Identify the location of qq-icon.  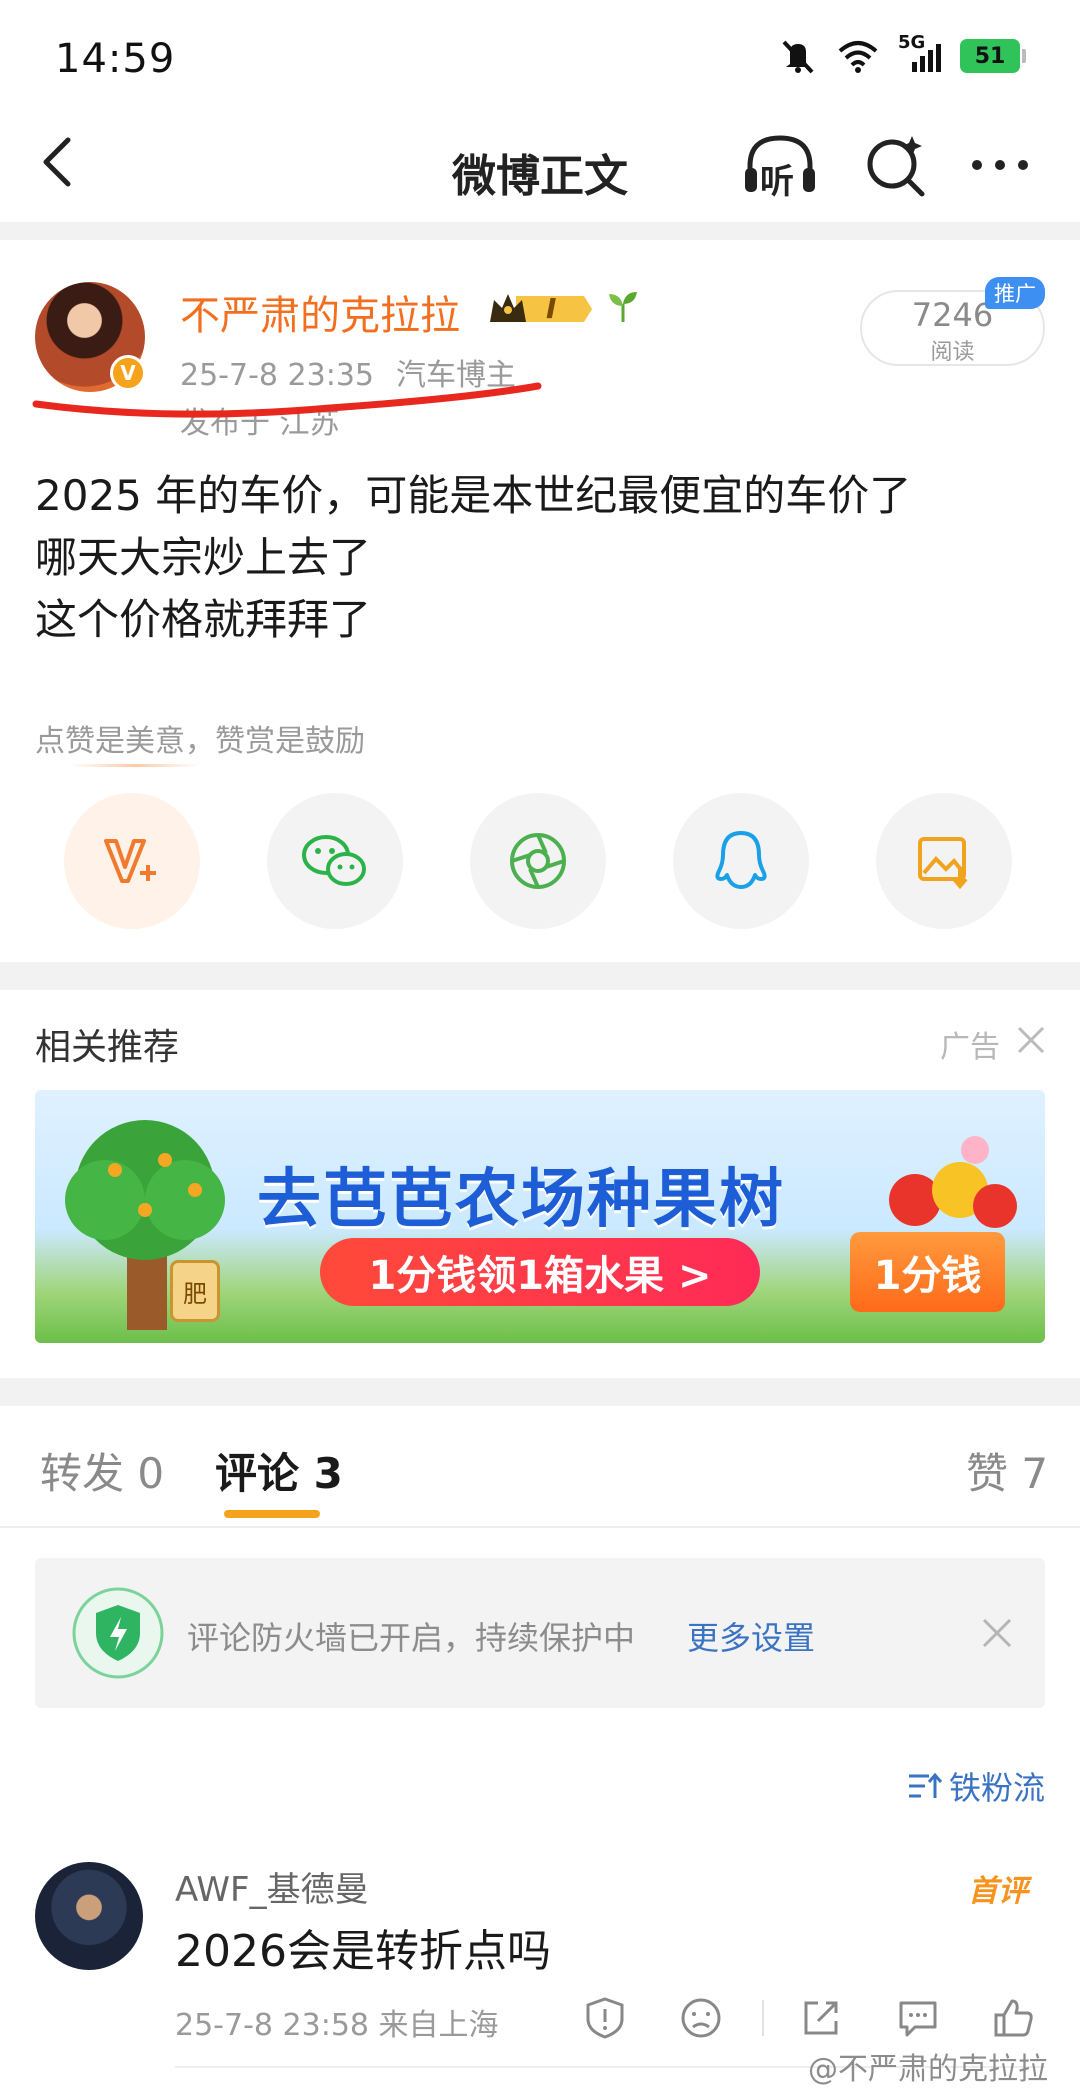
(741, 860).